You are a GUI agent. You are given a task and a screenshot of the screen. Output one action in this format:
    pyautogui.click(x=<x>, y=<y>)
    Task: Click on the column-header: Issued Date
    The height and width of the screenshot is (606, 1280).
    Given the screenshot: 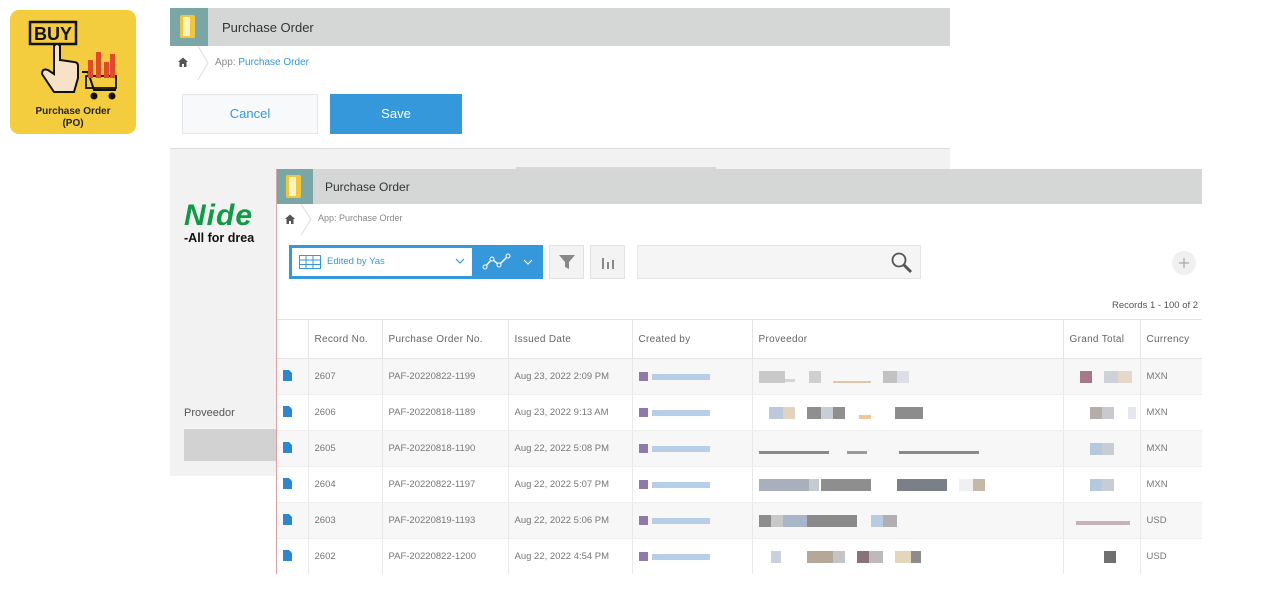 What is the action you would take?
    pyautogui.click(x=570, y=339)
    